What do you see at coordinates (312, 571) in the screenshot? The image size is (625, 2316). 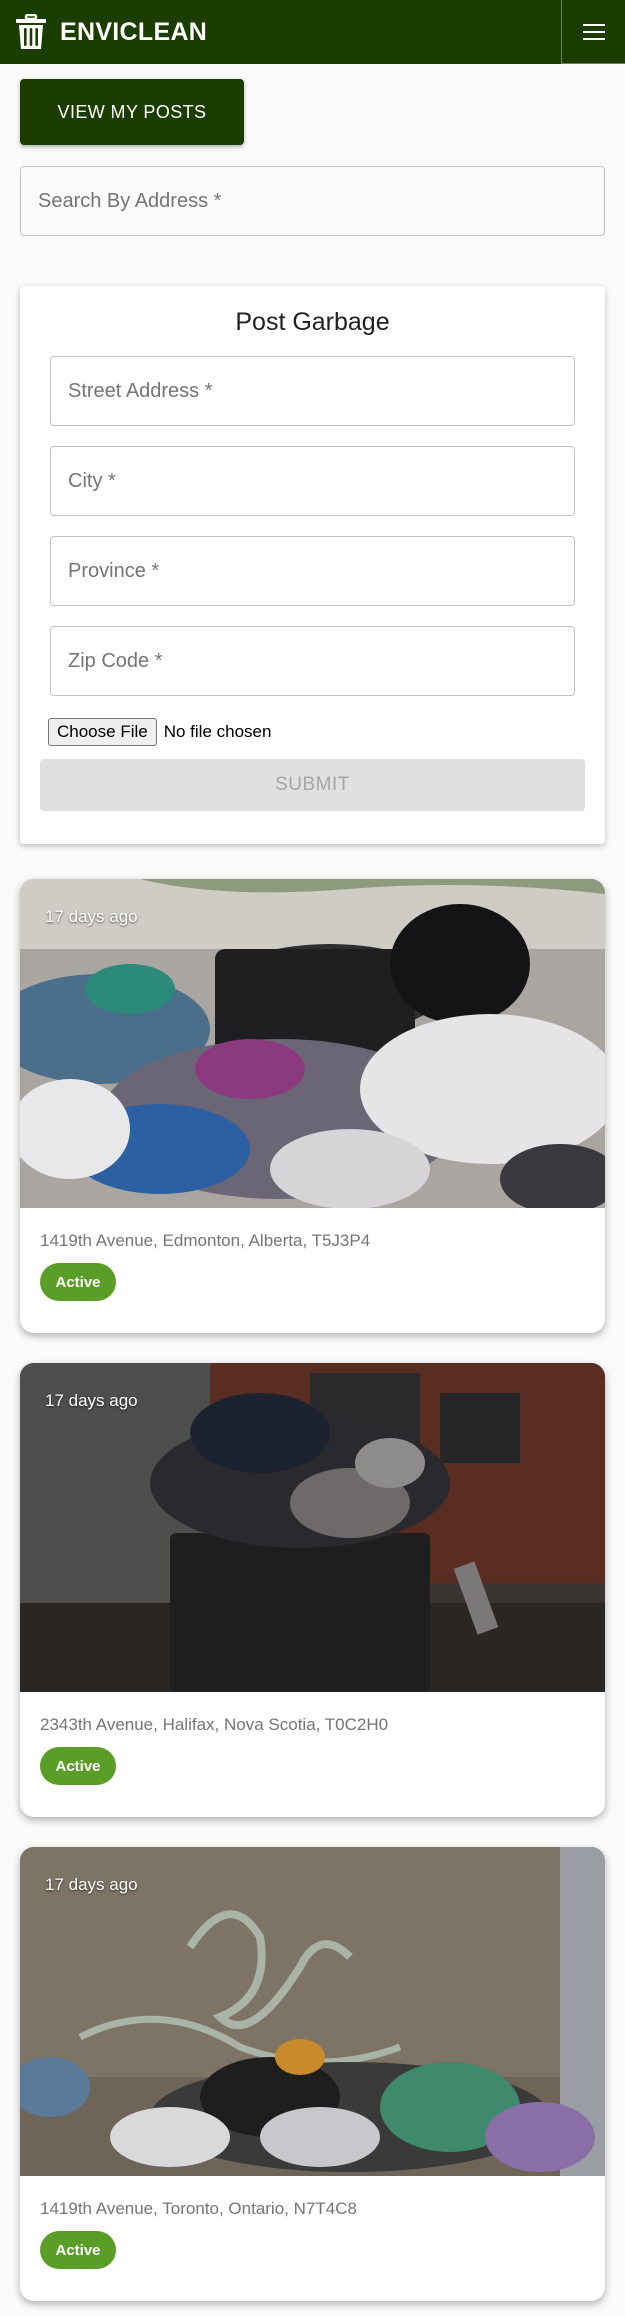 I see `province-input: Province *` at bounding box center [312, 571].